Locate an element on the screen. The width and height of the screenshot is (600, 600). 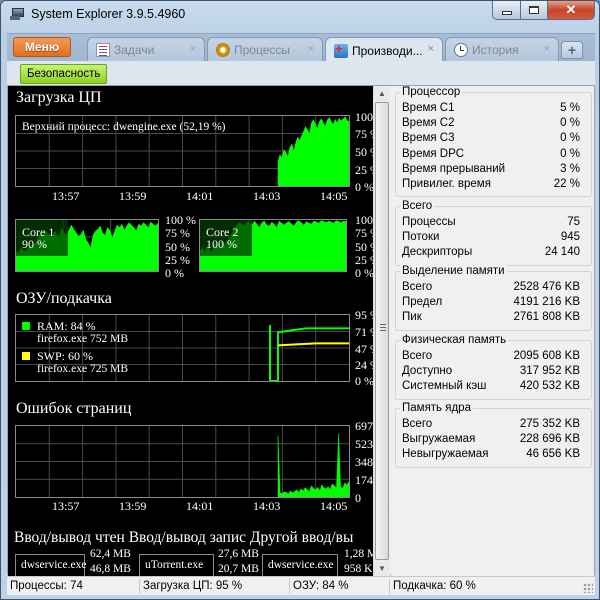
swp-legend-swatch is located at coordinates (26, 356).